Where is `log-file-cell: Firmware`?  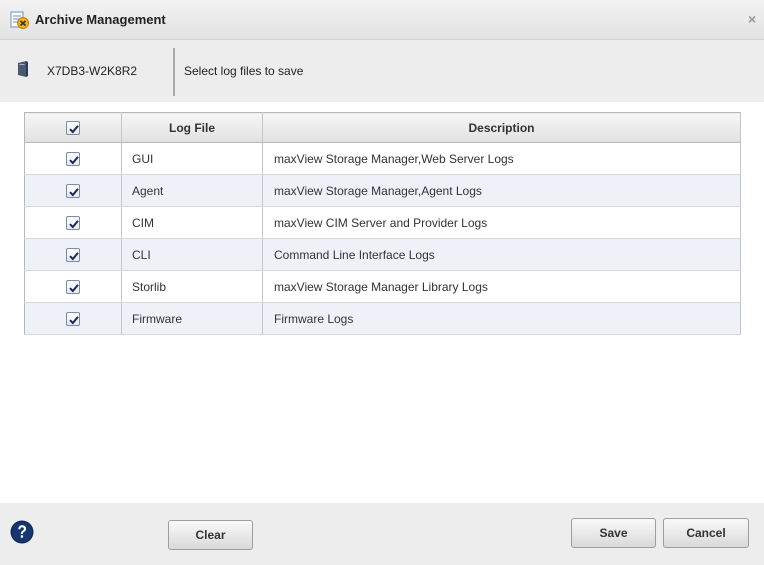 log-file-cell: Firmware is located at coordinates (192, 318).